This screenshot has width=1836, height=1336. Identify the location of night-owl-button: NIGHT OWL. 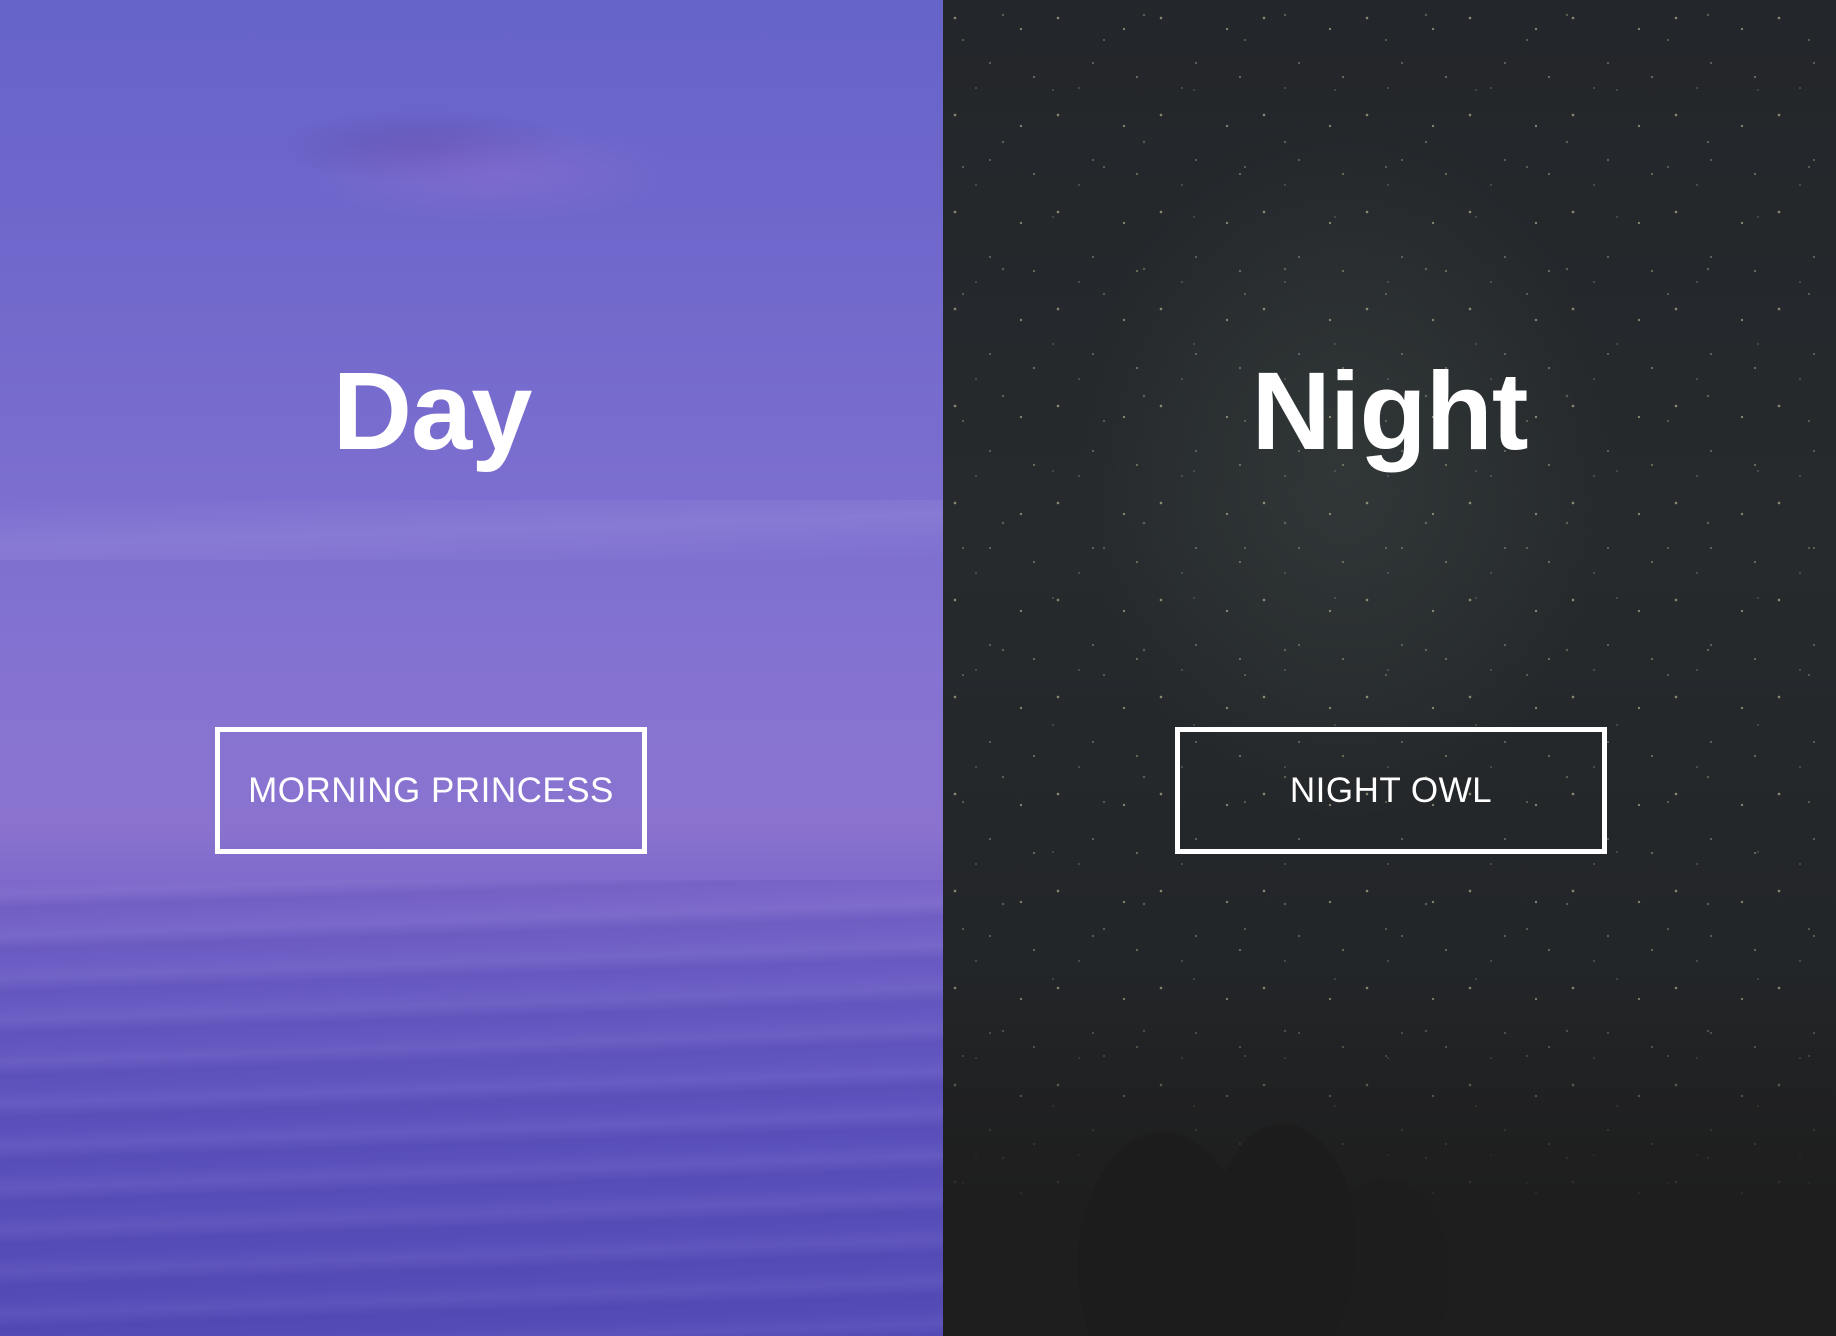
(1391, 790).